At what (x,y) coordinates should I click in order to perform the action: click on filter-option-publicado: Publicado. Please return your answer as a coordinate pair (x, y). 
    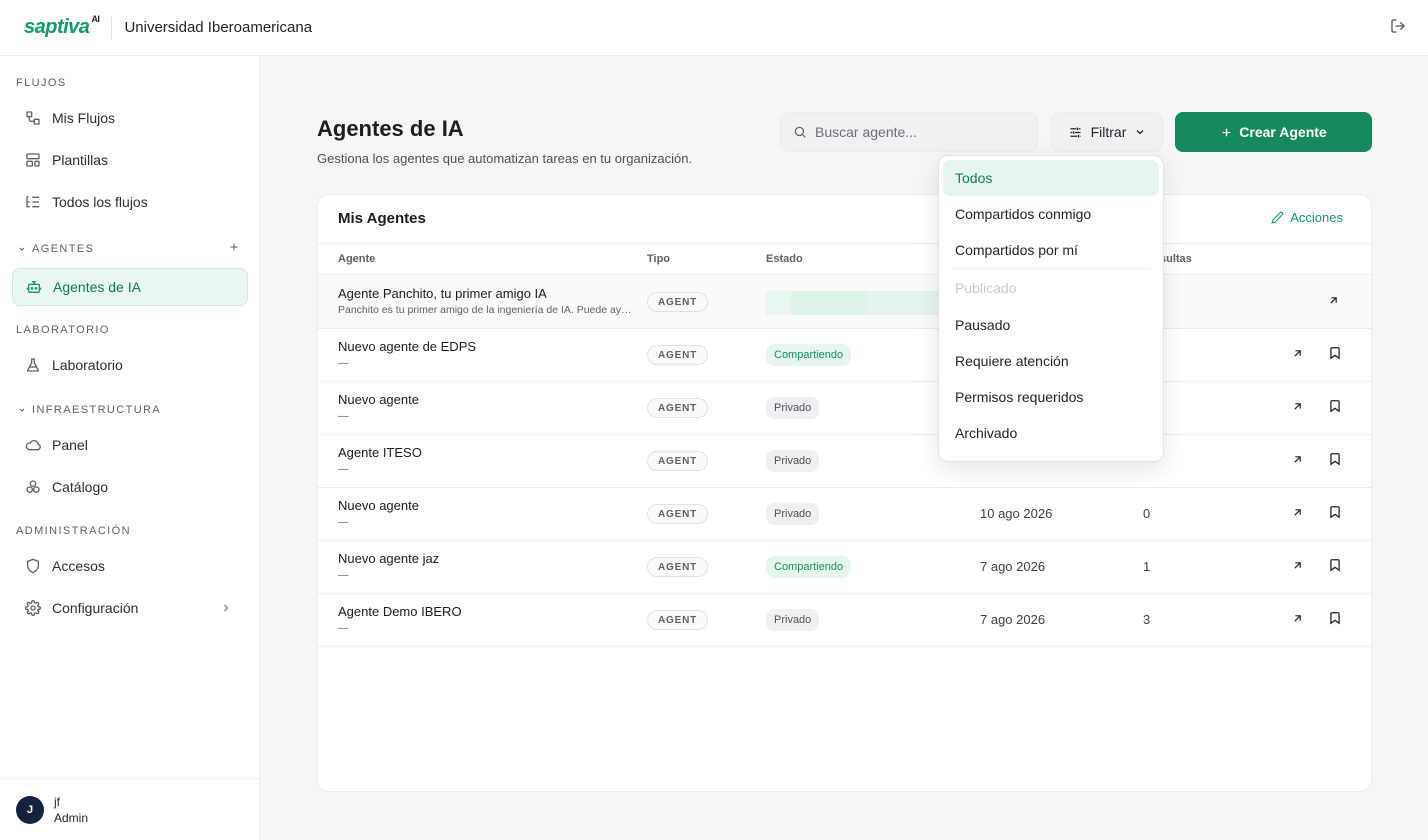
    Looking at the image, I should click on (1051, 288).